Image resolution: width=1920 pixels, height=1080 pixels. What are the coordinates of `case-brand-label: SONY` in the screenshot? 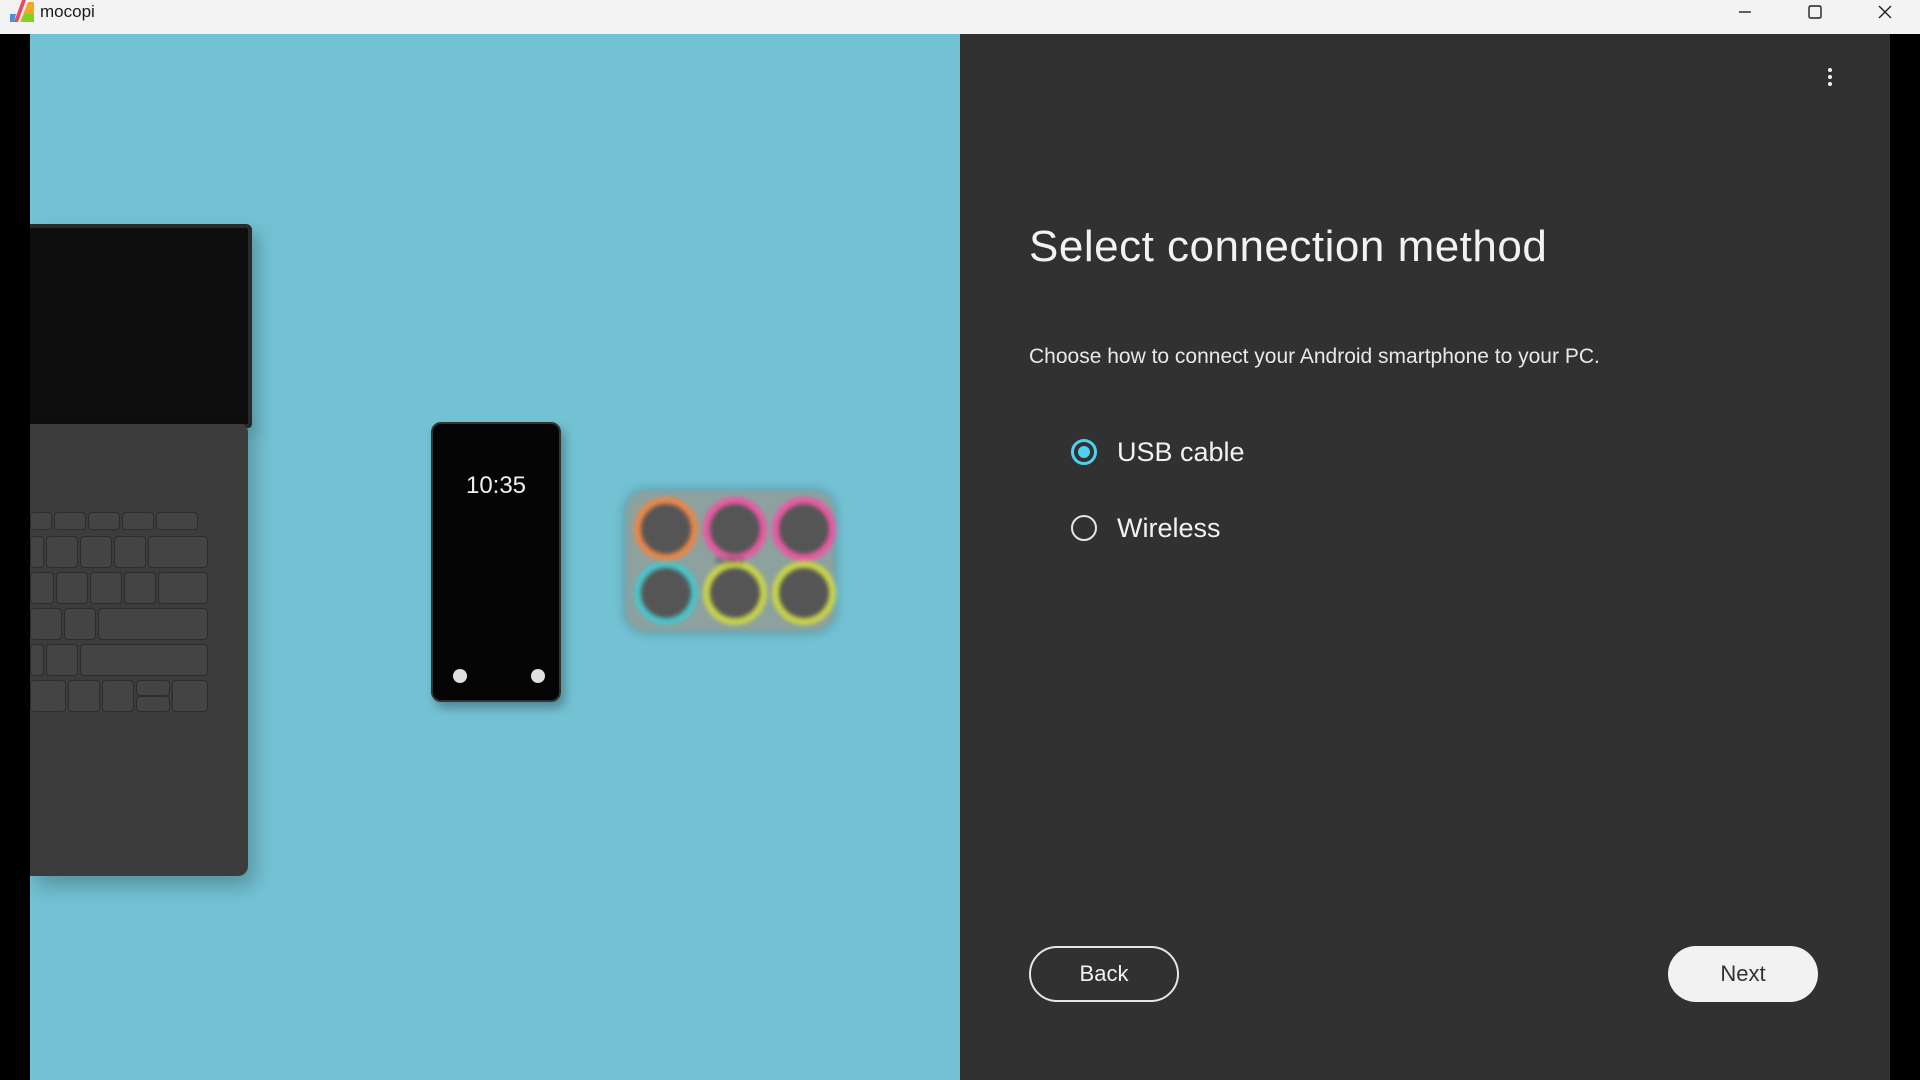 It's located at (730, 561).